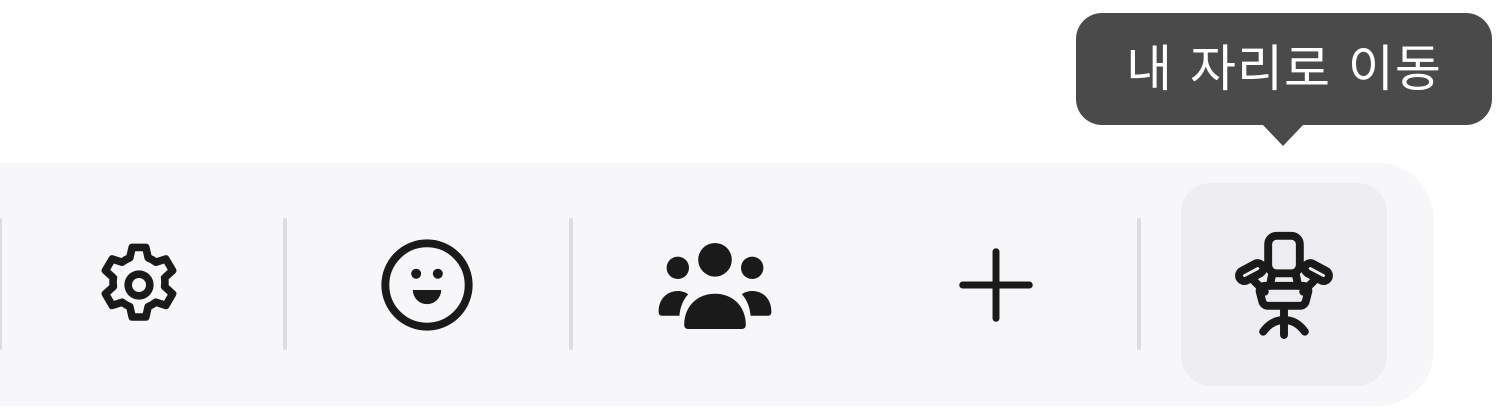 The width and height of the screenshot is (1509, 416). I want to click on plus-icon, so click(996, 285).